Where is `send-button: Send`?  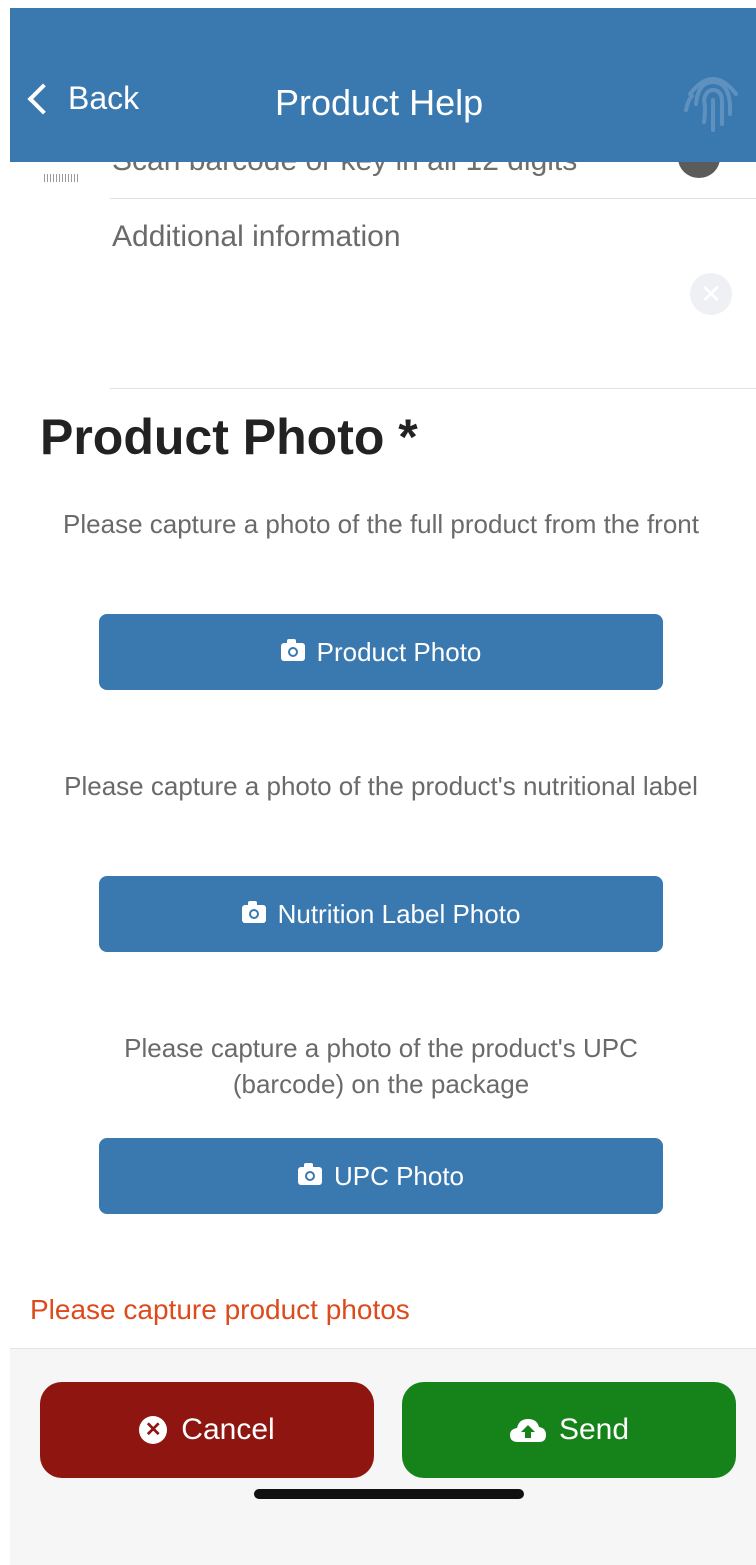 send-button: Send is located at coordinates (569, 1430).